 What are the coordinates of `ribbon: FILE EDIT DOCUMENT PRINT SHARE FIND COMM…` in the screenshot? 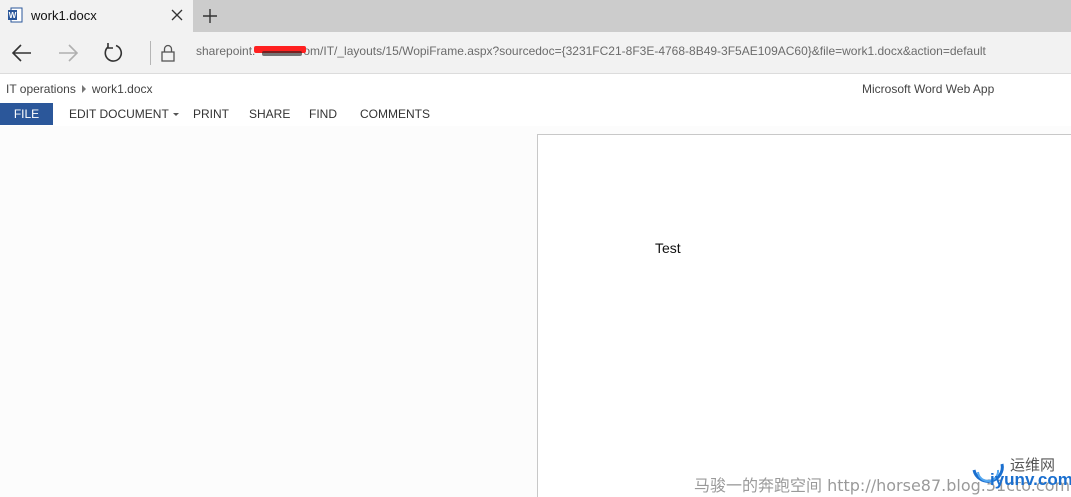 It's located at (535, 114).